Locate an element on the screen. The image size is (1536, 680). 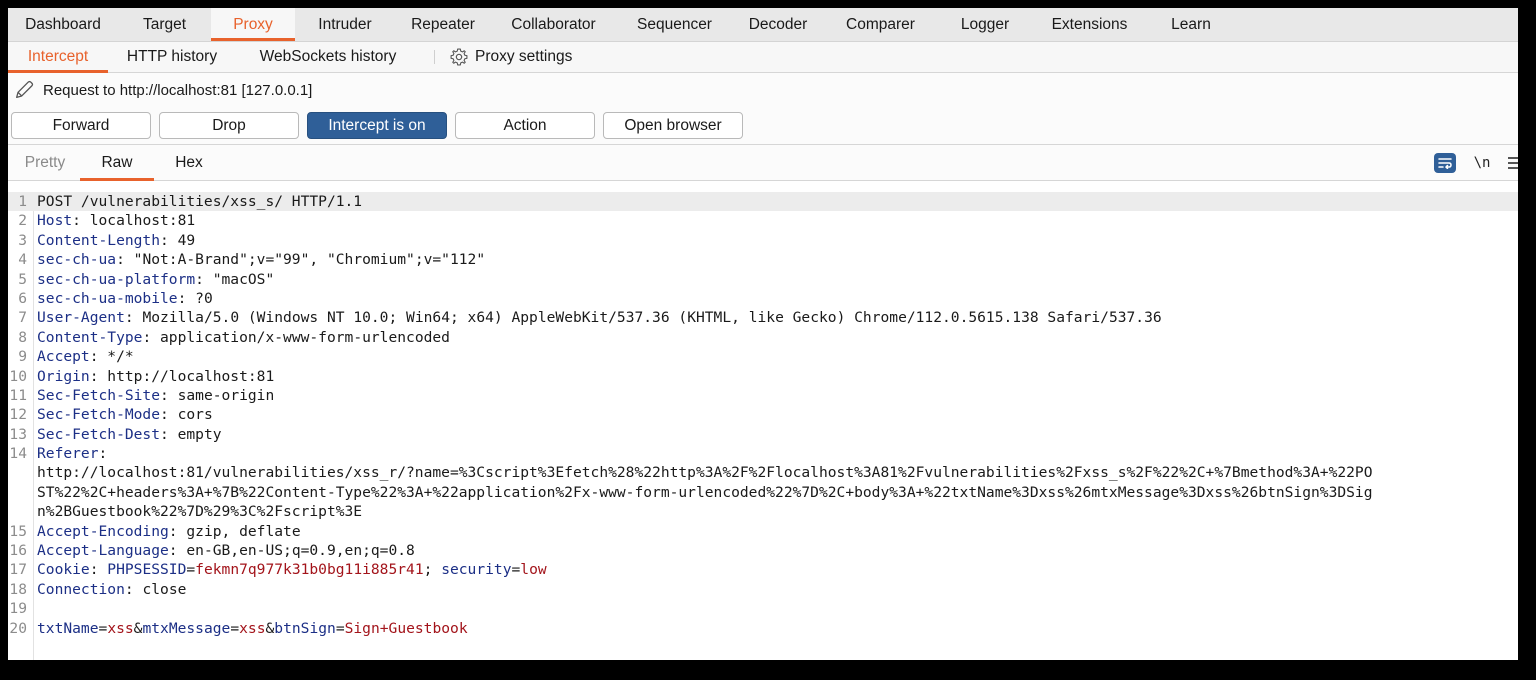
line-number: 7 is located at coordinates (22, 318).